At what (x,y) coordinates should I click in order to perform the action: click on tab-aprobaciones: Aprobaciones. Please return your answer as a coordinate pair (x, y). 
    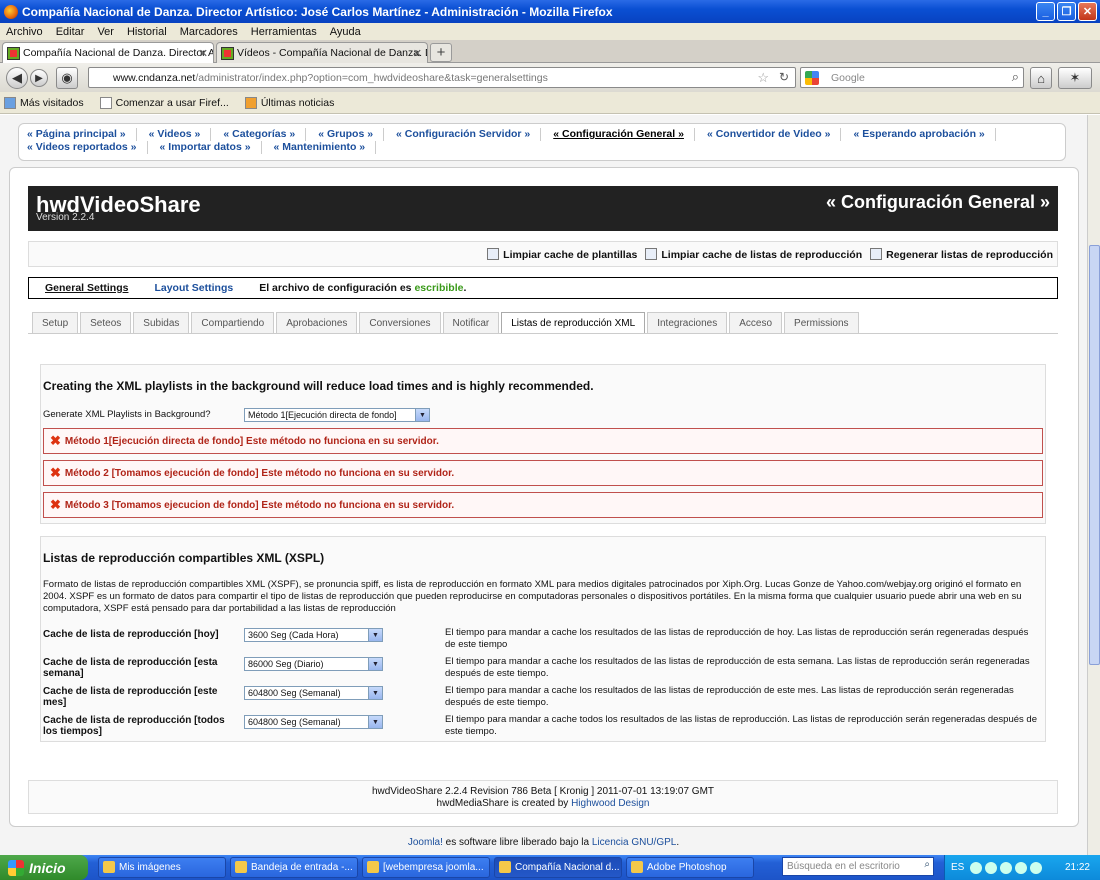
    Looking at the image, I should click on (317, 322).